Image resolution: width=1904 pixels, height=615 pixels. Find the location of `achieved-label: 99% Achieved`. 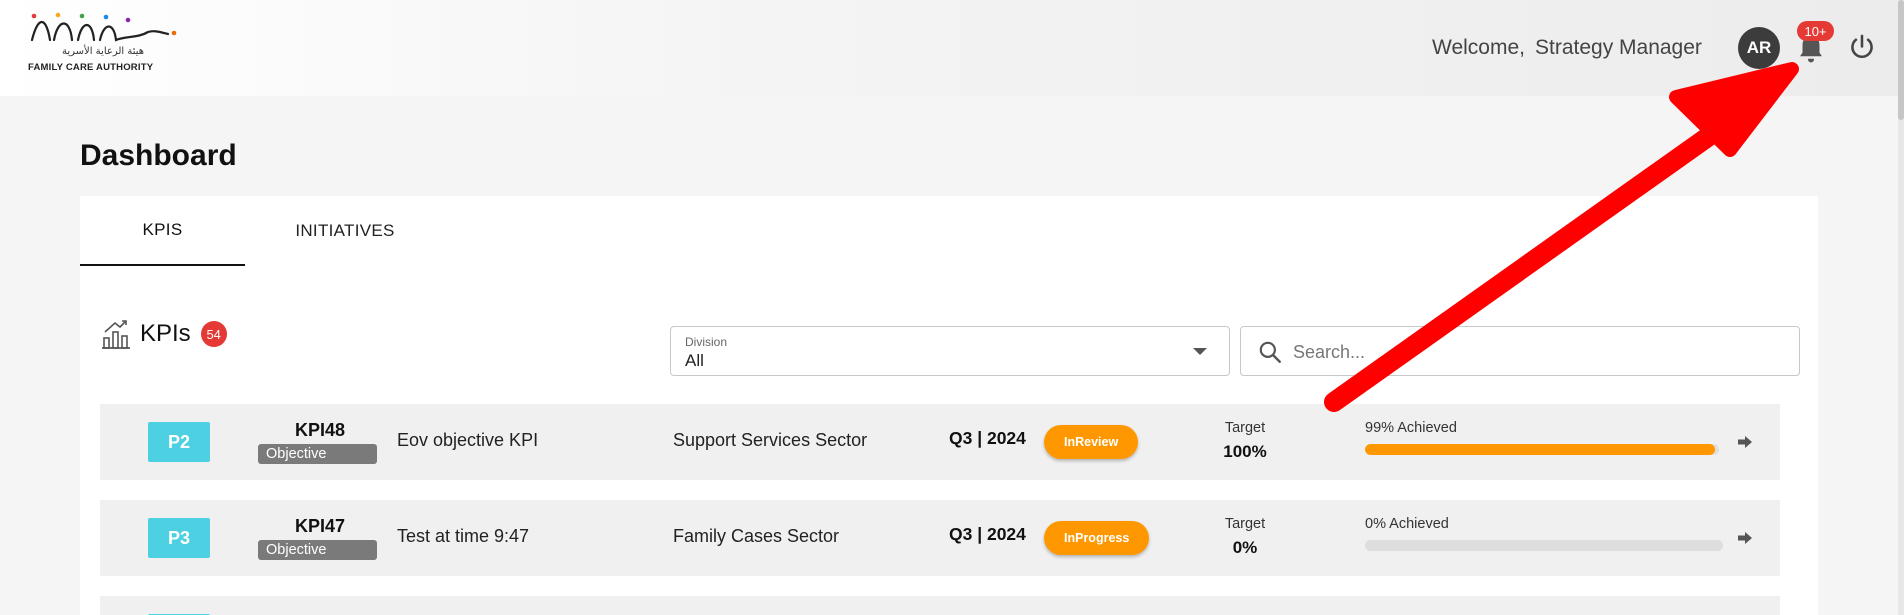

achieved-label: 99% Achieved is located at coordinates (1411, 428).